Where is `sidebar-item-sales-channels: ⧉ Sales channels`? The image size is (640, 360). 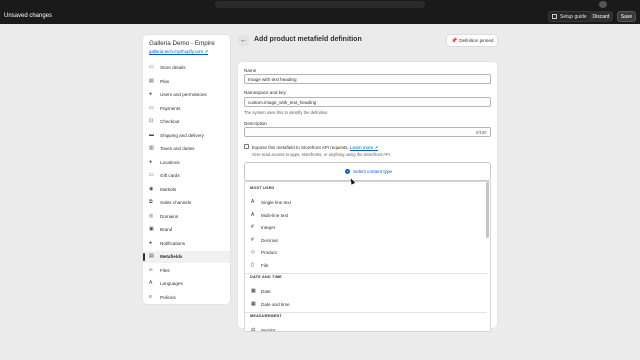 sidebar-item-sales-channels: ⧉ Sales channels is located at coordinates (186, 203).